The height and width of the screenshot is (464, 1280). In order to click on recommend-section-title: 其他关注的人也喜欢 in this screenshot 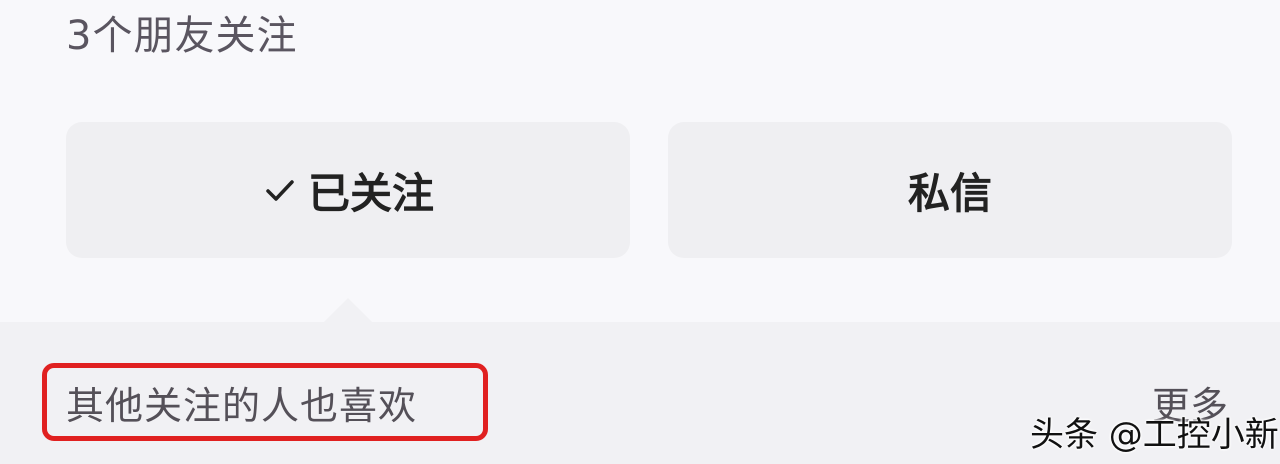, I will do `click(242, 406)`.